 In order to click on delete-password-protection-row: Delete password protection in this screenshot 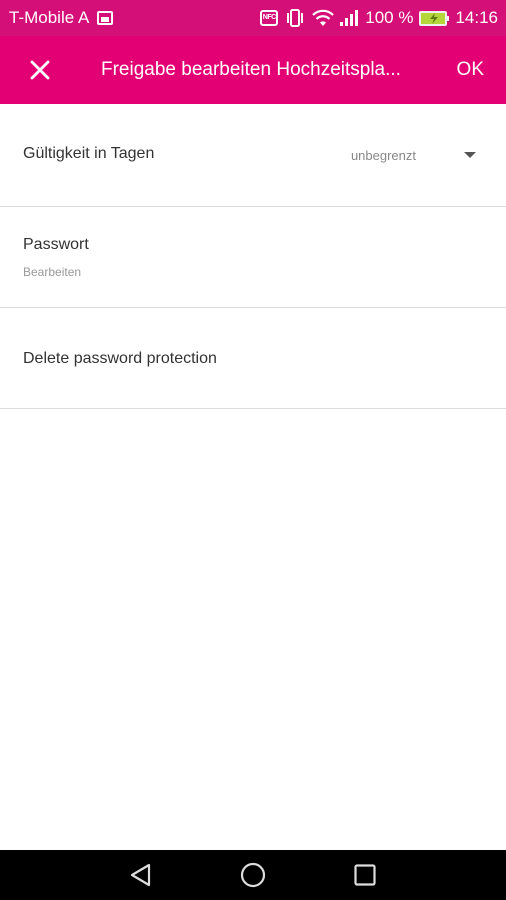, I will do `click(253, 358)`.